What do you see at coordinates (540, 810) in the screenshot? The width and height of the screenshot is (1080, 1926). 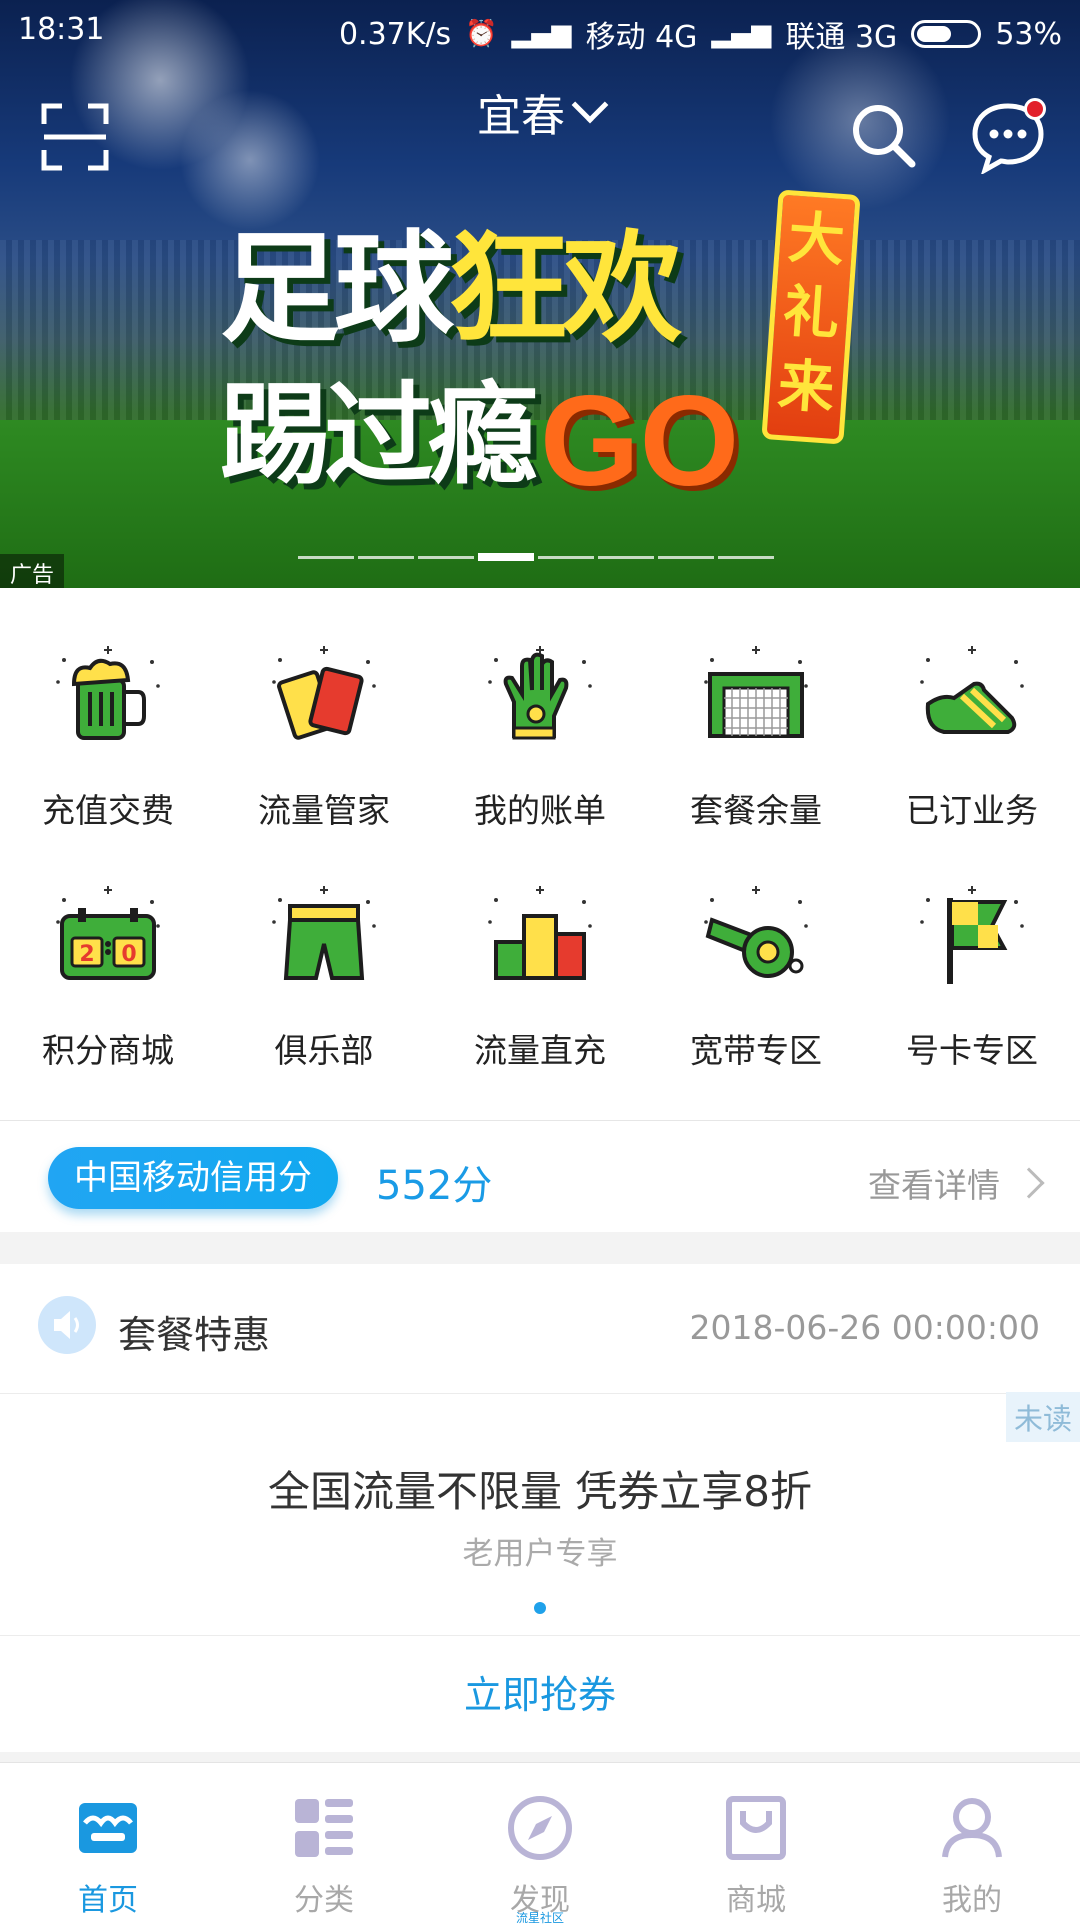 I see `grid-item-label: 我的账单` at bounding box center [540, 810].